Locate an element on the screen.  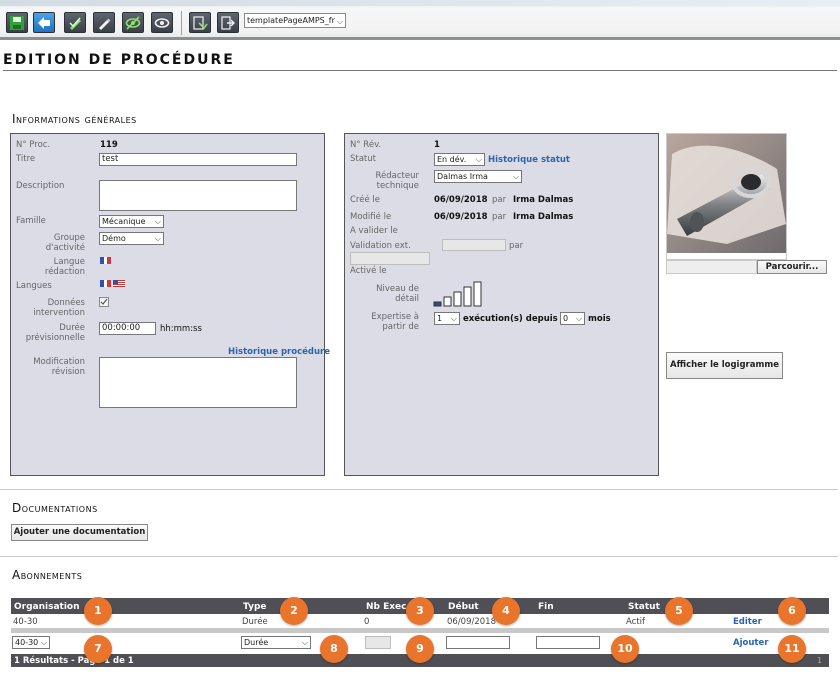
technical-writer-label: Rédacteur technique is located at coordinates (397, 181).